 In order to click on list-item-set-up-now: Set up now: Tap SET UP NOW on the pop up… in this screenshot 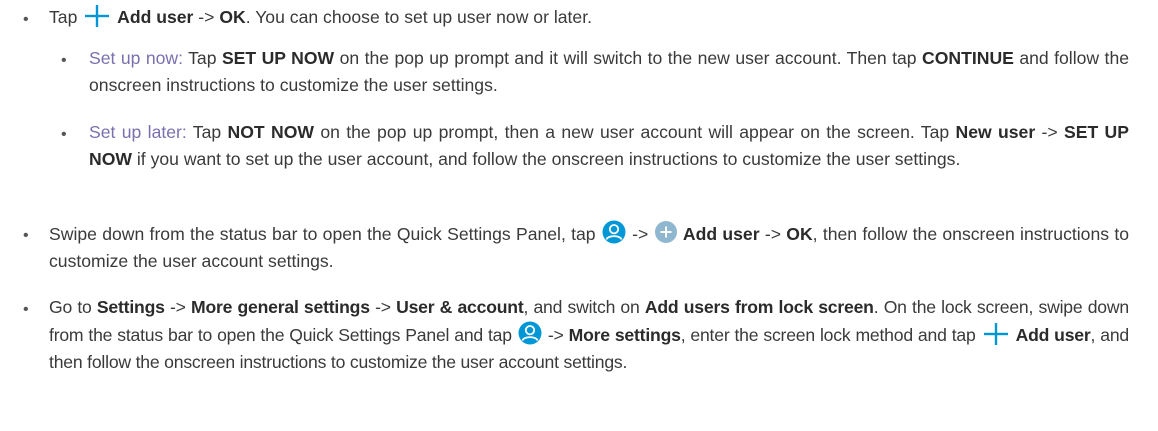, I will do `click(609, 71)`.